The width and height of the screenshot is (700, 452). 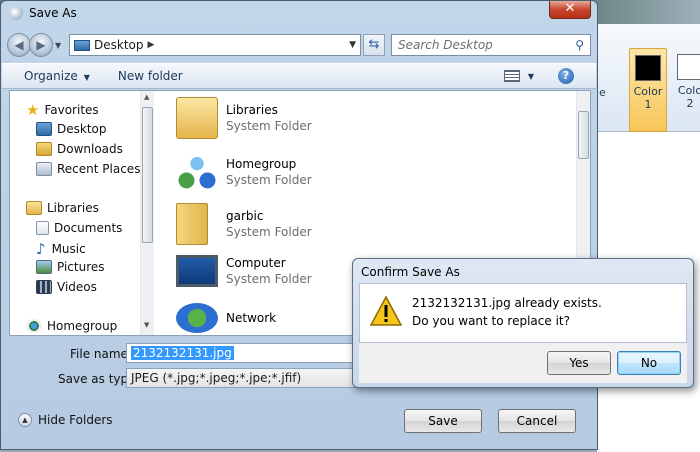 I want to click on list-item: garbic System Folder, so click(x=244, y=224).